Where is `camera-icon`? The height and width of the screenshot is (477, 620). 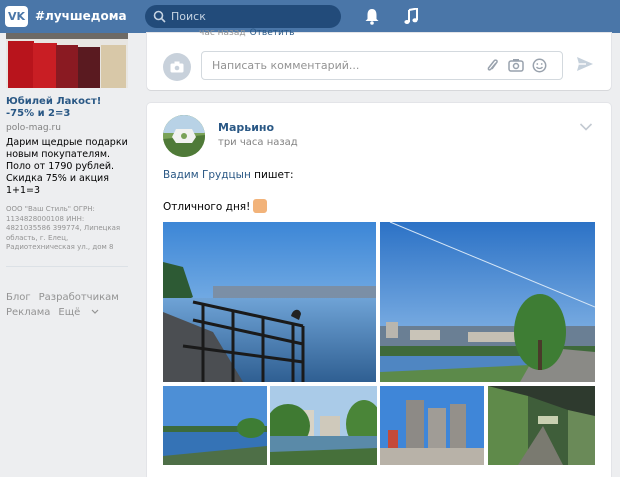
camera-icon is located at coordinates (177, 67).